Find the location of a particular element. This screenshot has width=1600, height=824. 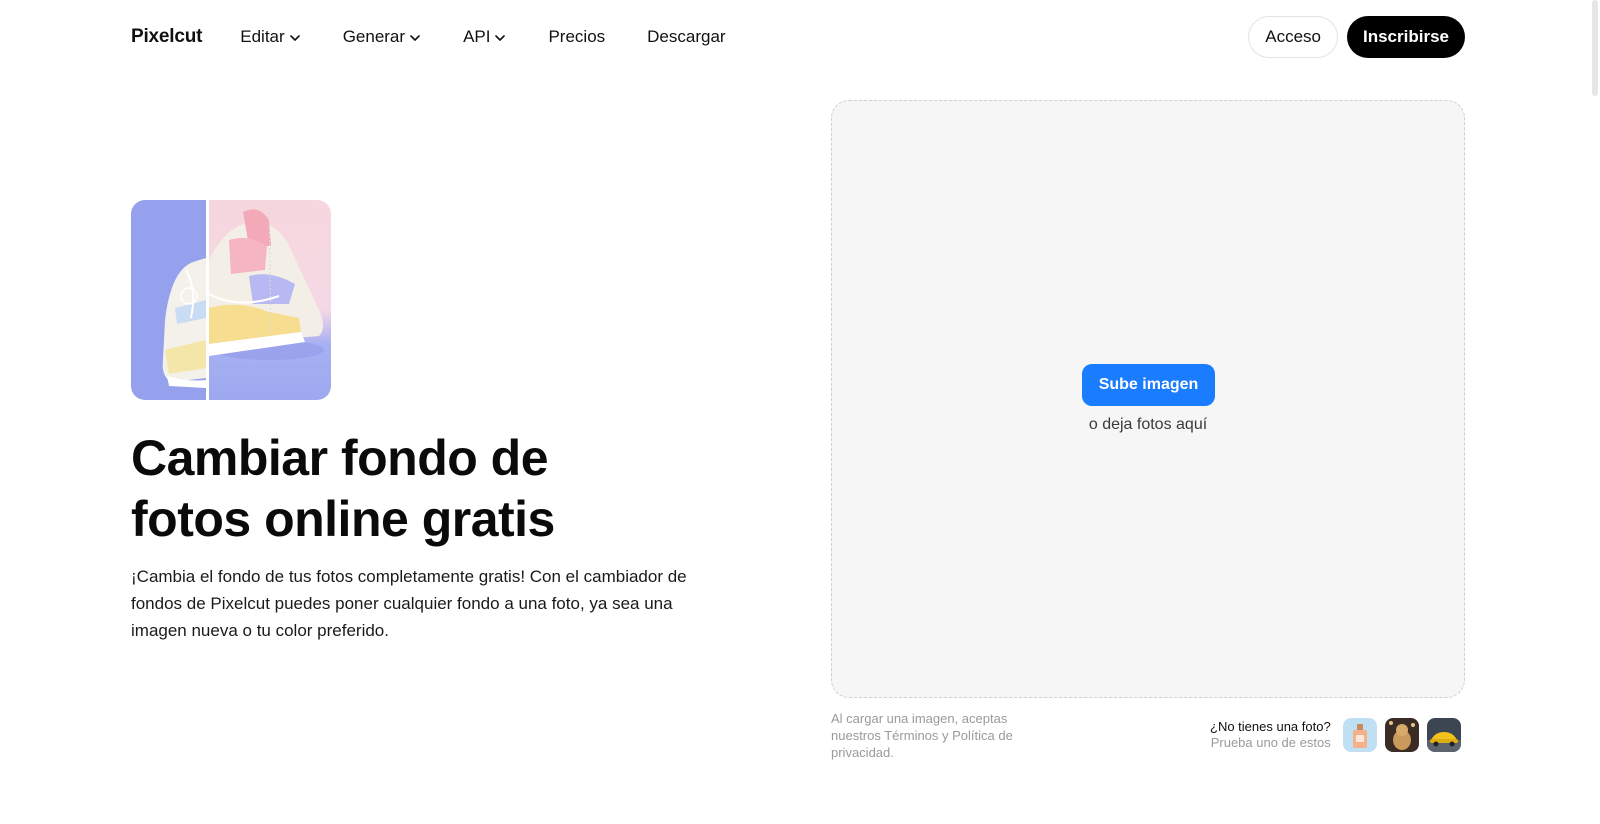

pixelcut-logo: Pixelcut is located at coordinates (166, 37).